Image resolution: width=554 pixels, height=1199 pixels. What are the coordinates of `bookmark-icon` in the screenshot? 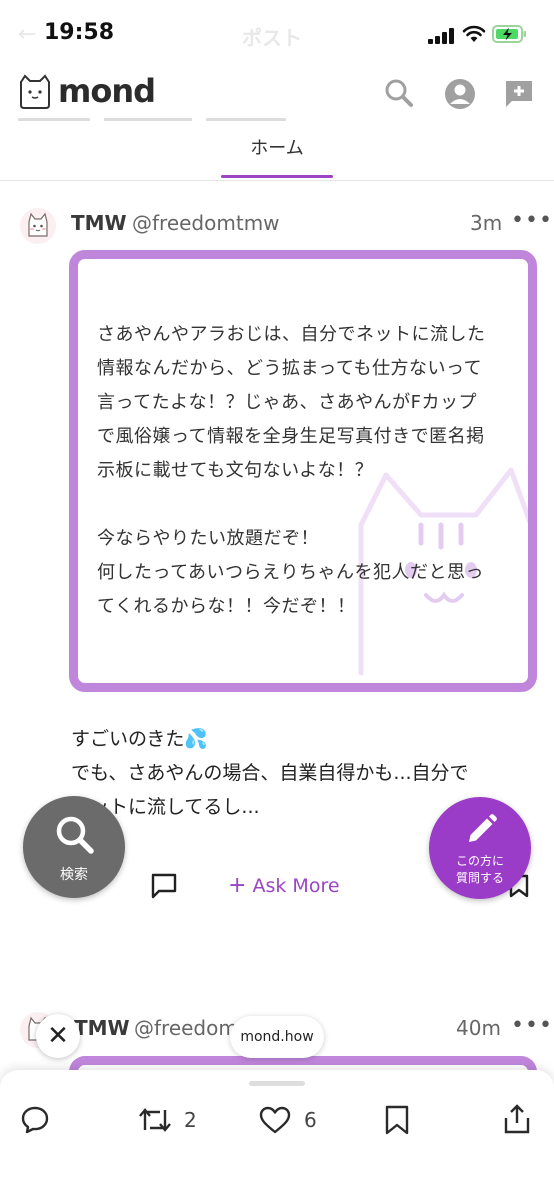 It's located at (397, 1120).